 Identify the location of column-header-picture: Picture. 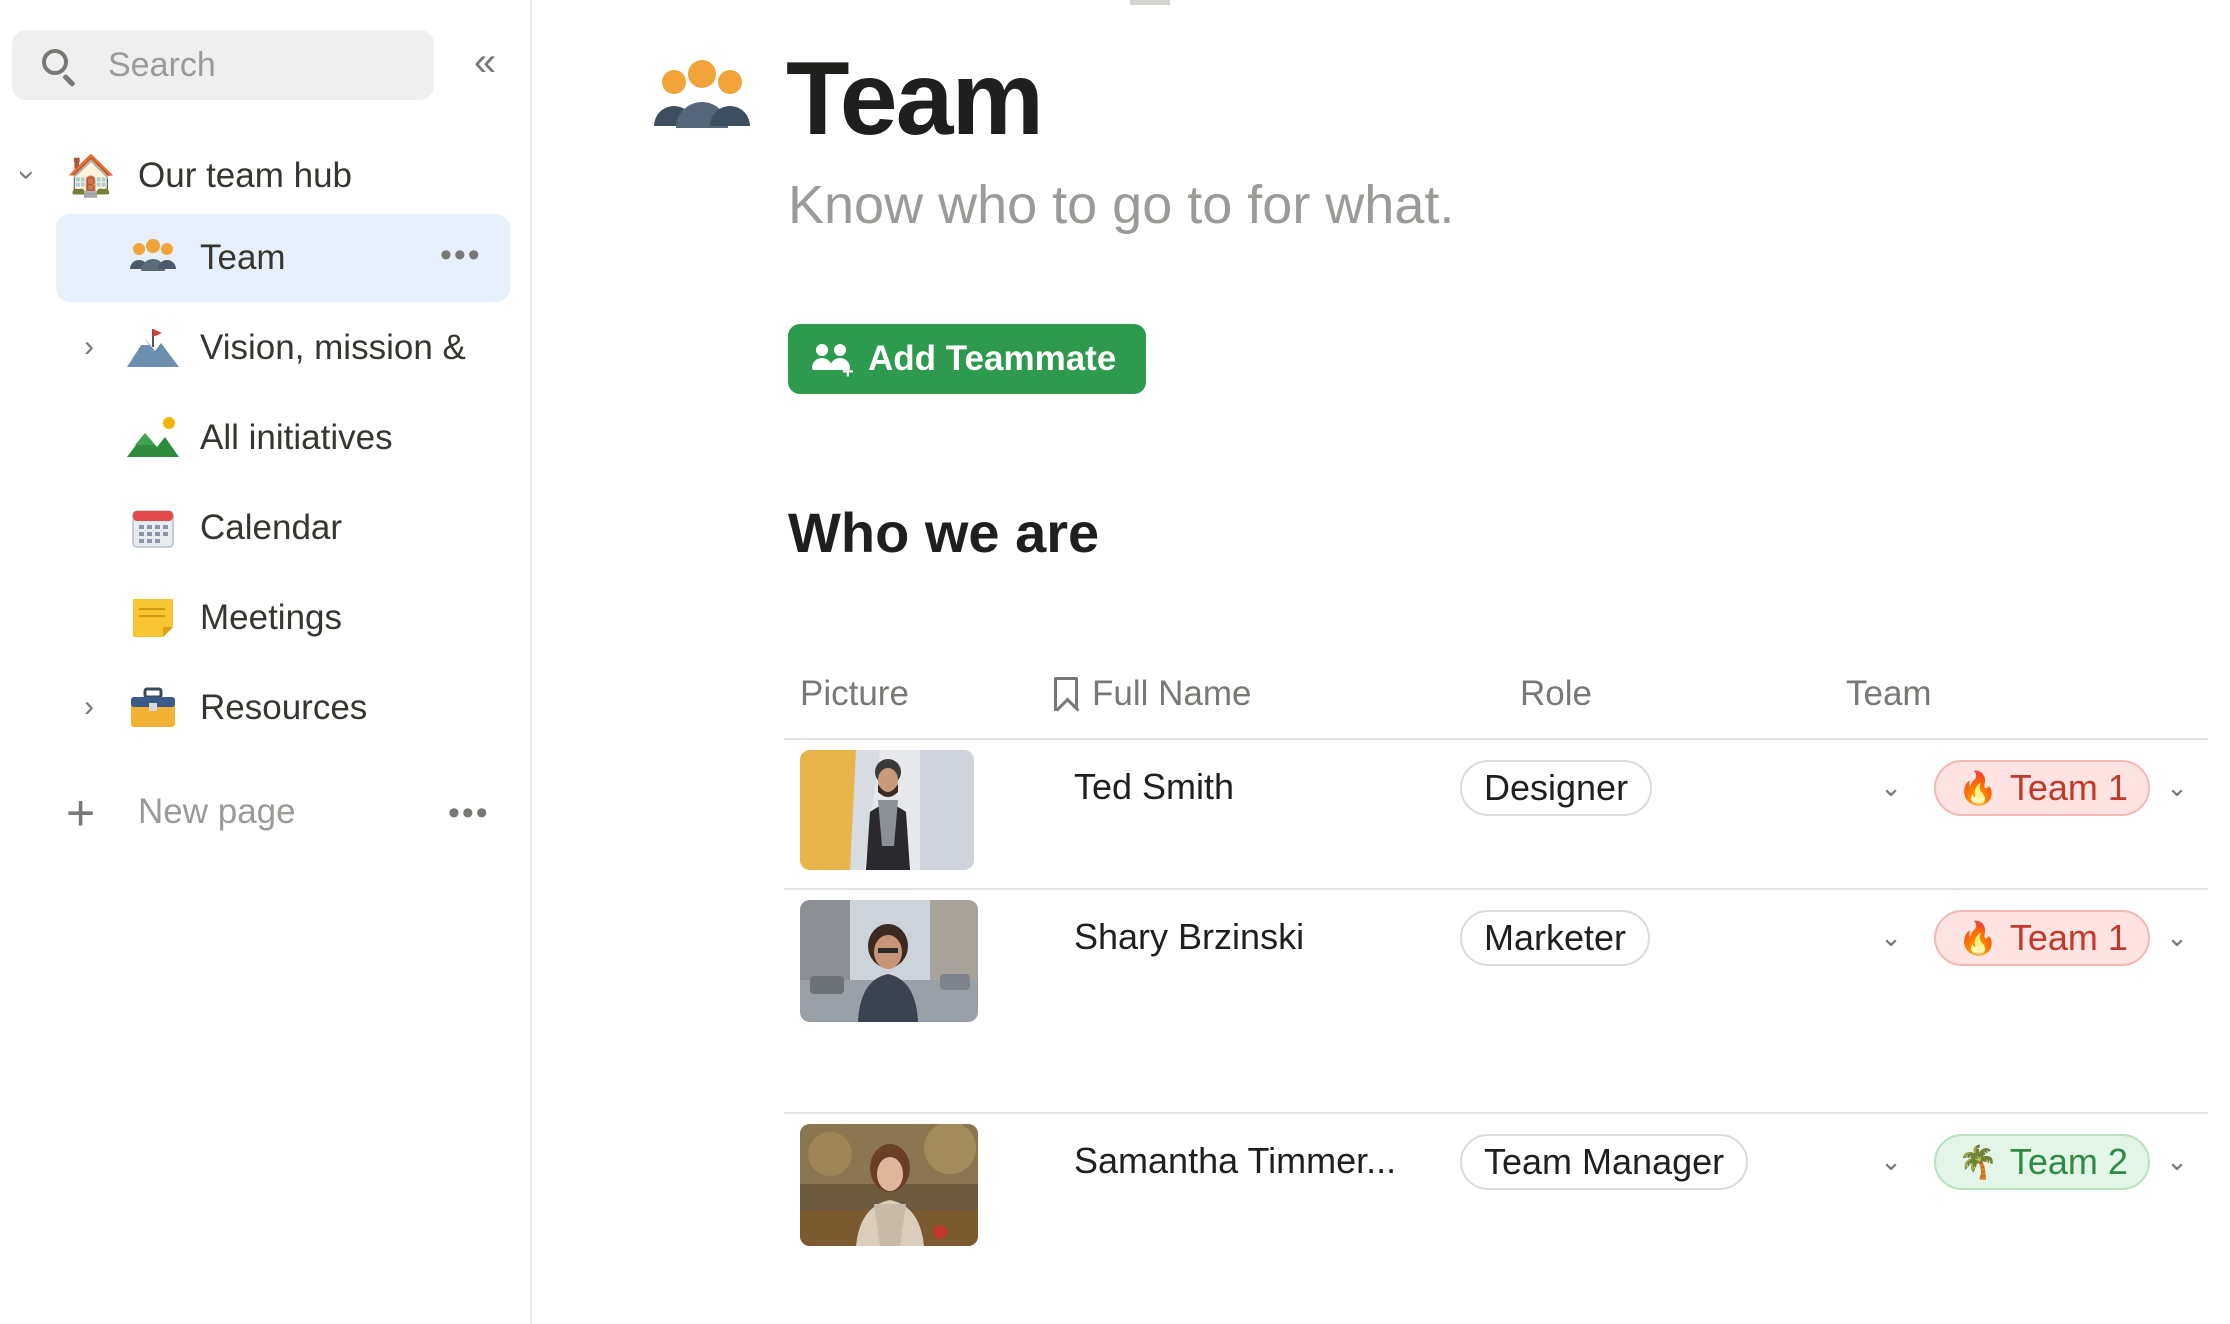
(854, 694).